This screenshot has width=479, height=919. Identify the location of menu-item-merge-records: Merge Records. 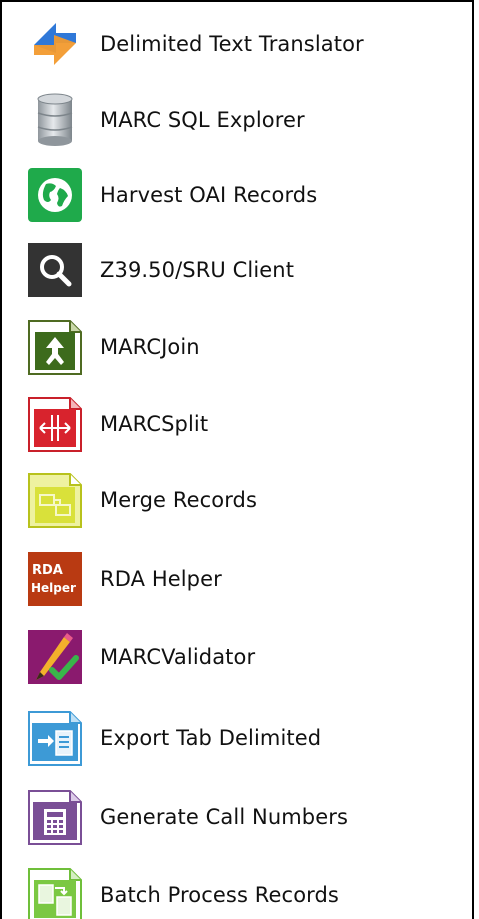
(241, 500).